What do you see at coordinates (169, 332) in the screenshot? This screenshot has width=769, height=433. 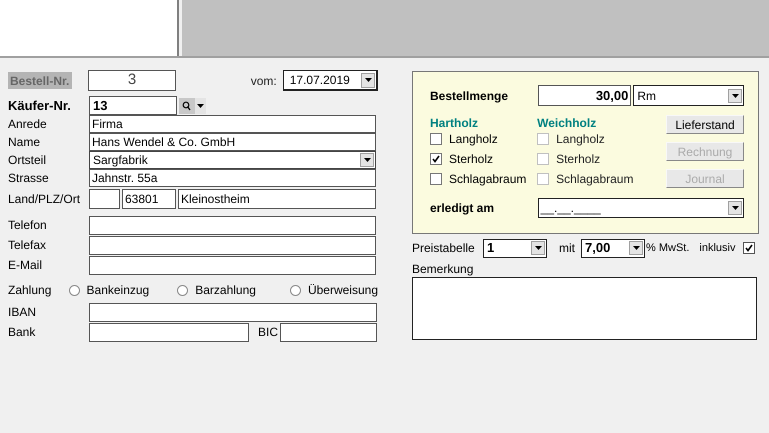 I see `bank-field` at bounding box center [169, 332].